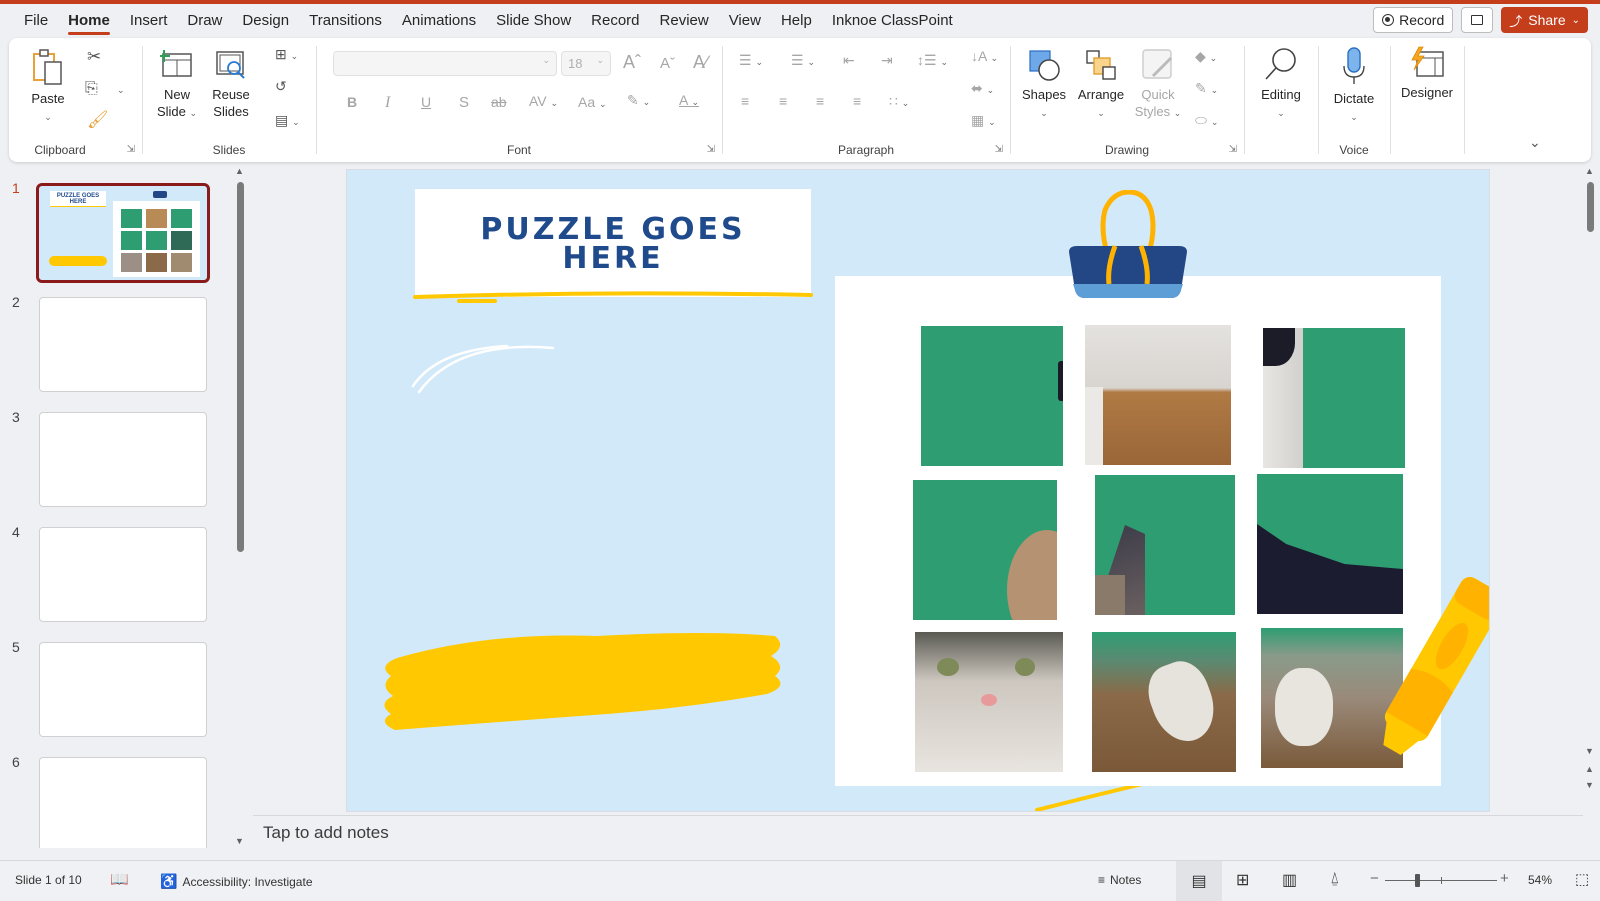 The image size is (1600, 901). I want to click on tab-slide-show: Slide Show, so click(533, 21).